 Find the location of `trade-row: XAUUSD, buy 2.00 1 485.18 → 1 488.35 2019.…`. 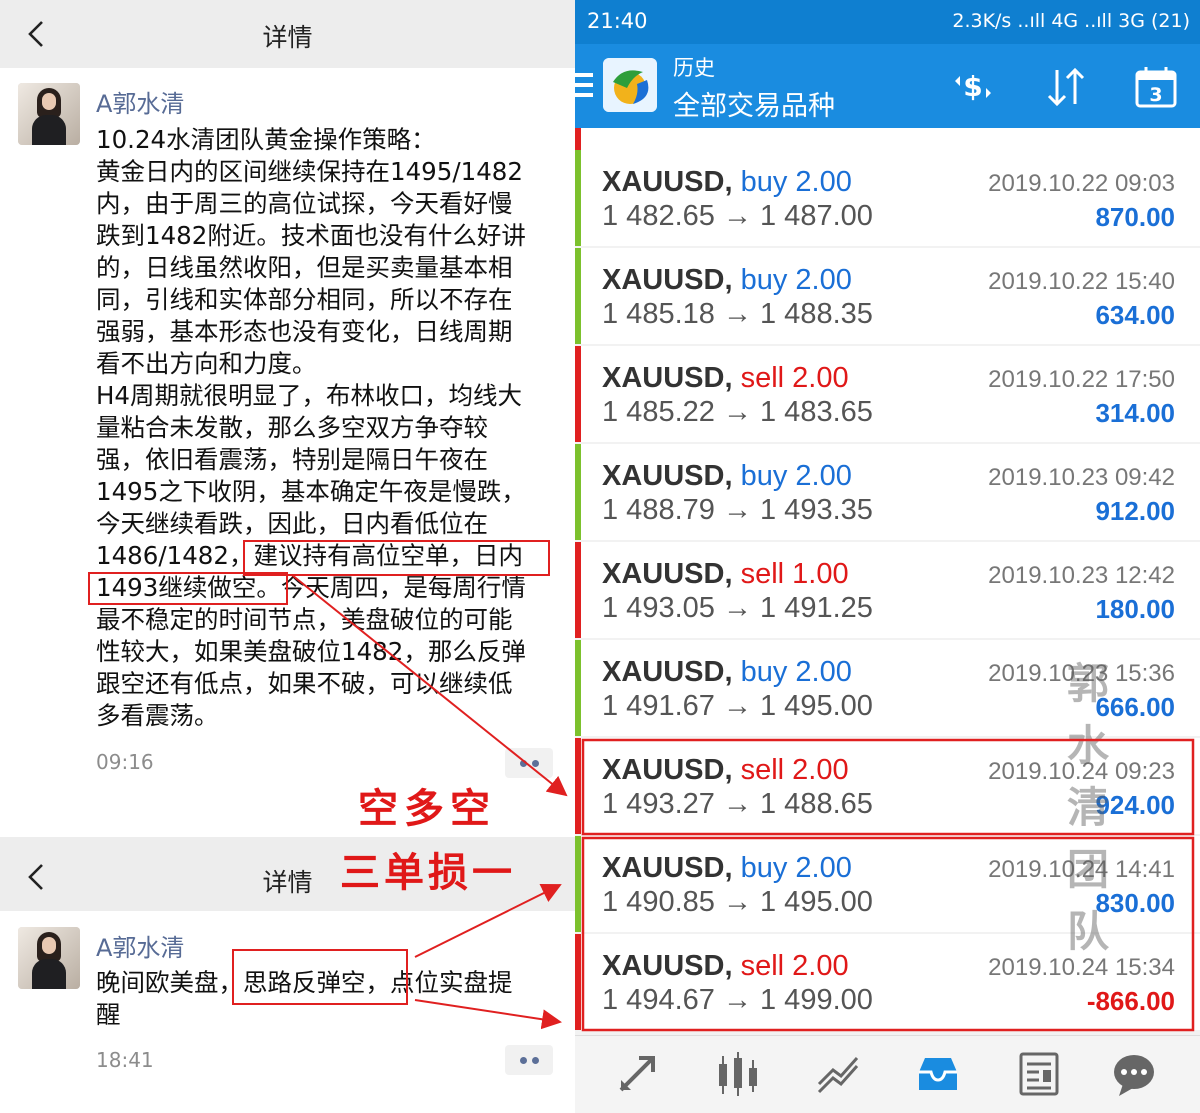

trade-row: XAUUSD, buy 2.00 1 485.18 → 1 488.35 2019.… is located at coordinates (887, 296).